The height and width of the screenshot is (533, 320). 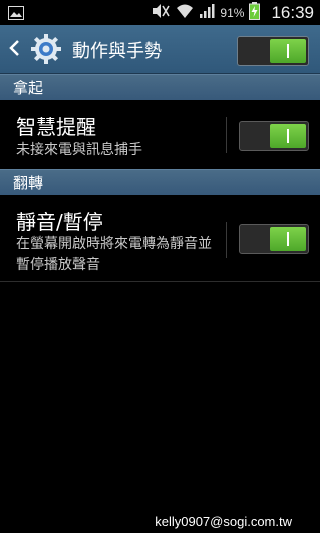 I want to click on row-separator, so click(x=160, y=281).